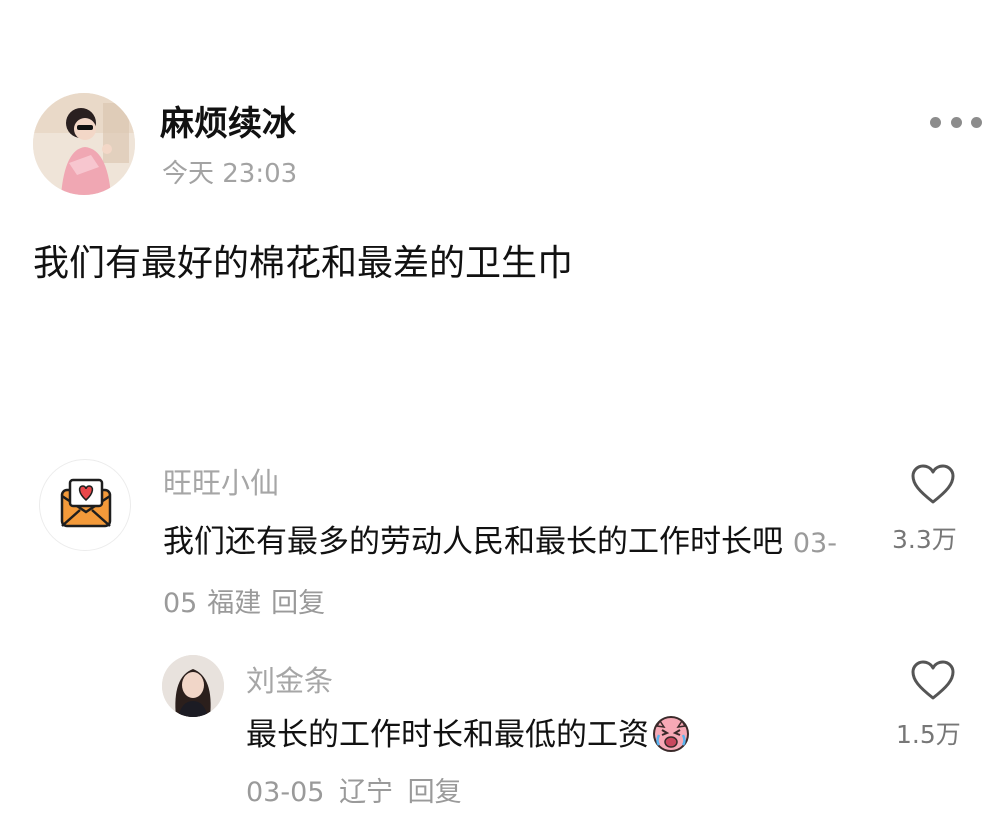 This screenshot has height=840, width=1000. Describe the element at coordinates (924, 539) in the screenshot. I see `like-count: 3.3万` at that location.